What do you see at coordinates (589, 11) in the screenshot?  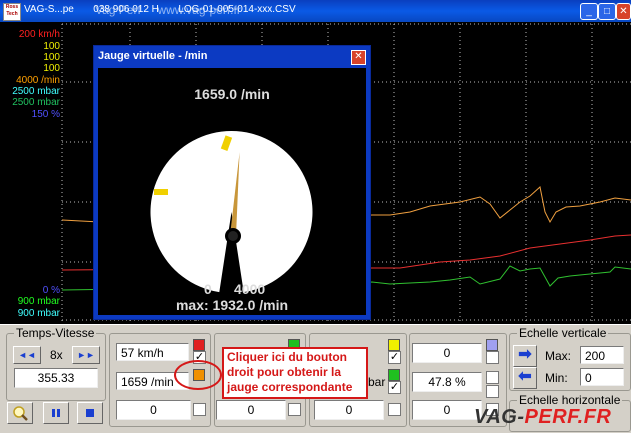 I see `minimize-button: _` at bounding box center [589, 11].